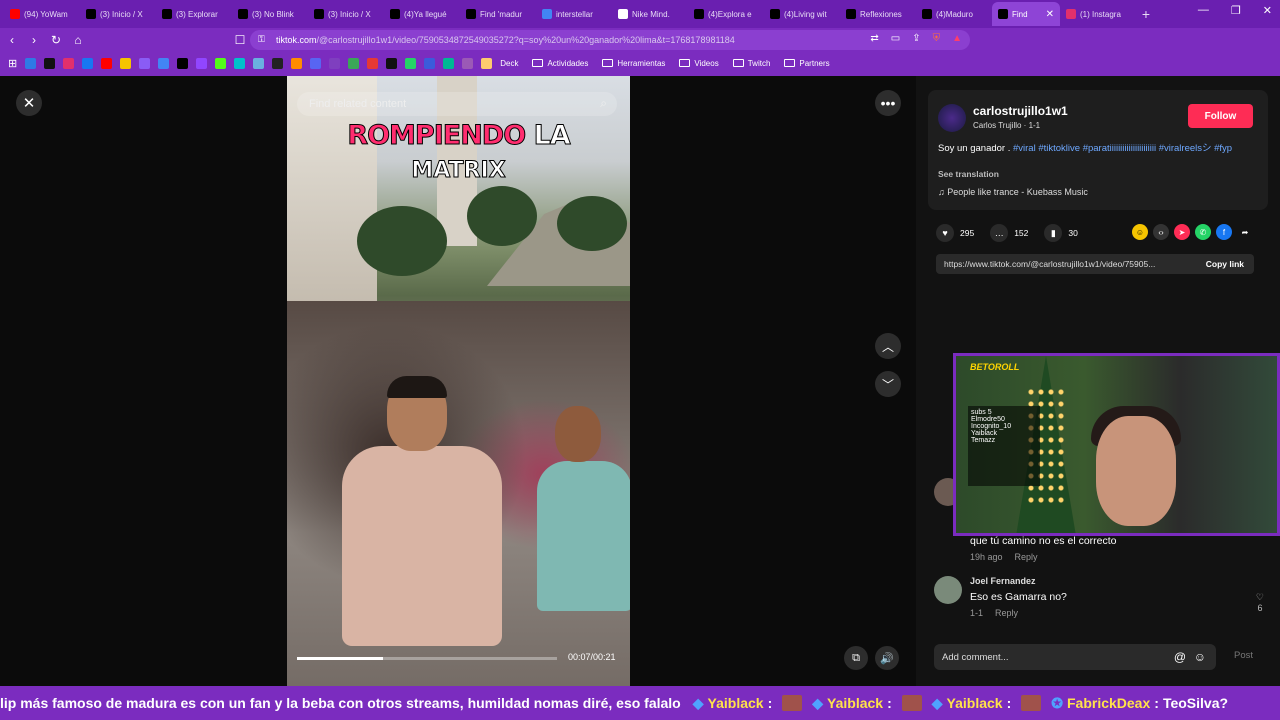 The image size is (1280, 720). I want to click on video-progress-bar, so click(427, 658).